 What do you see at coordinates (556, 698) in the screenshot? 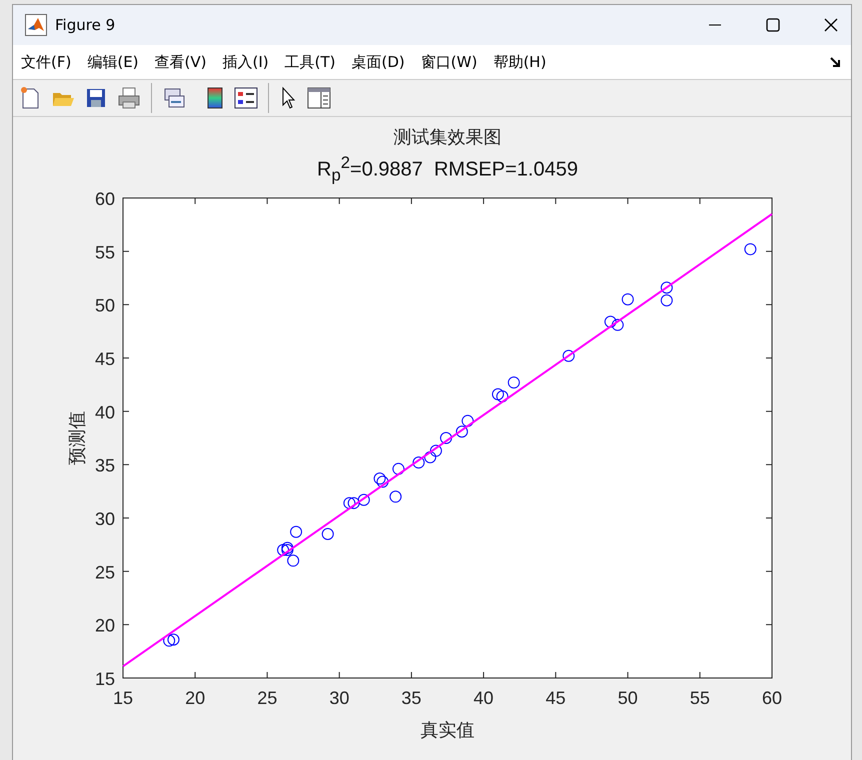
I see `x-tick-label: 45` at bounding box center [556, 698].